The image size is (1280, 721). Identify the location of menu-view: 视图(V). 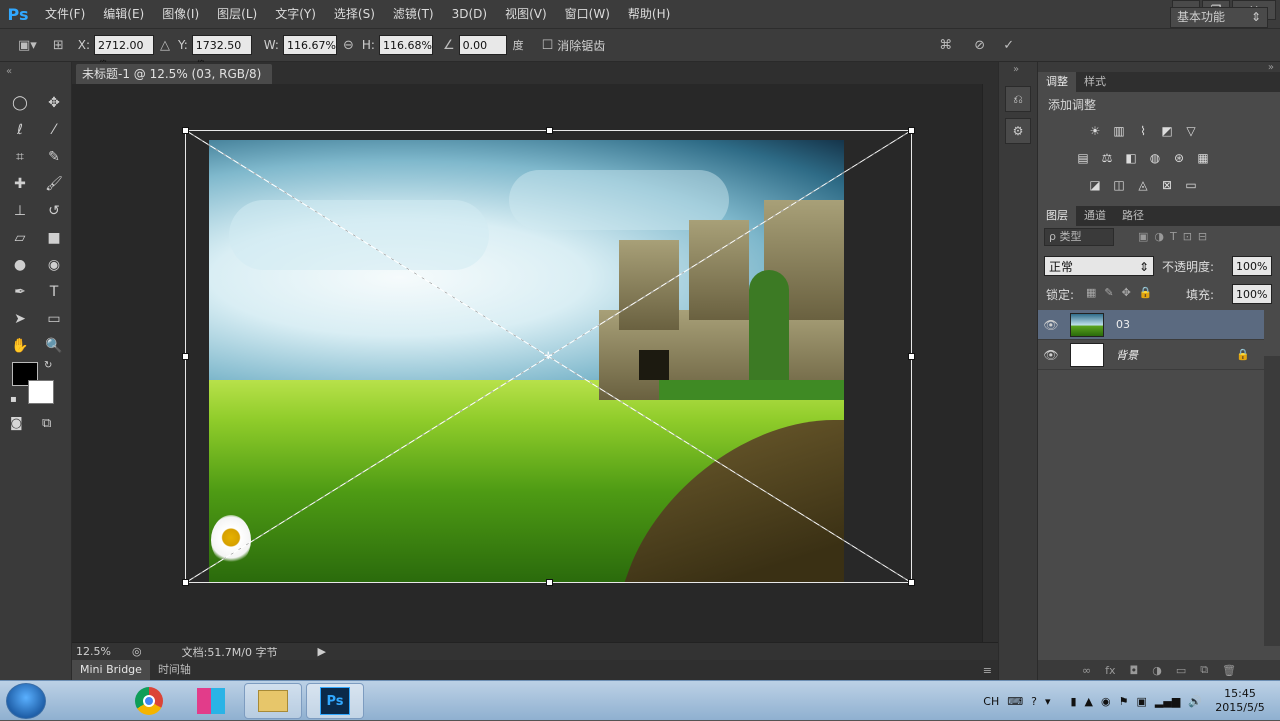
(526, 14).